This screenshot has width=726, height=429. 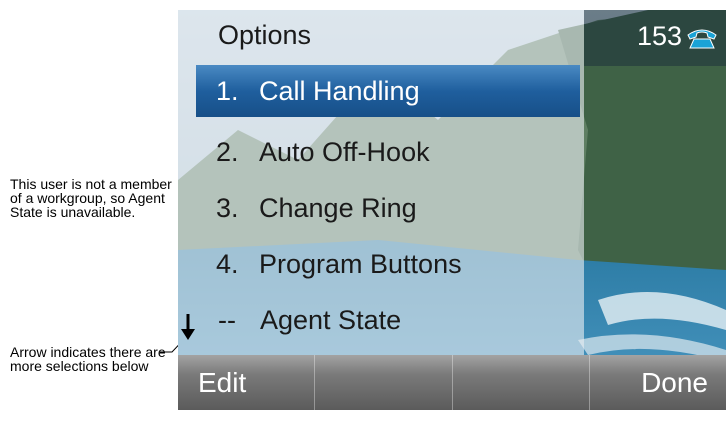 I want to click on menu-item-label: Change Ring, so click(x=338, y=208).